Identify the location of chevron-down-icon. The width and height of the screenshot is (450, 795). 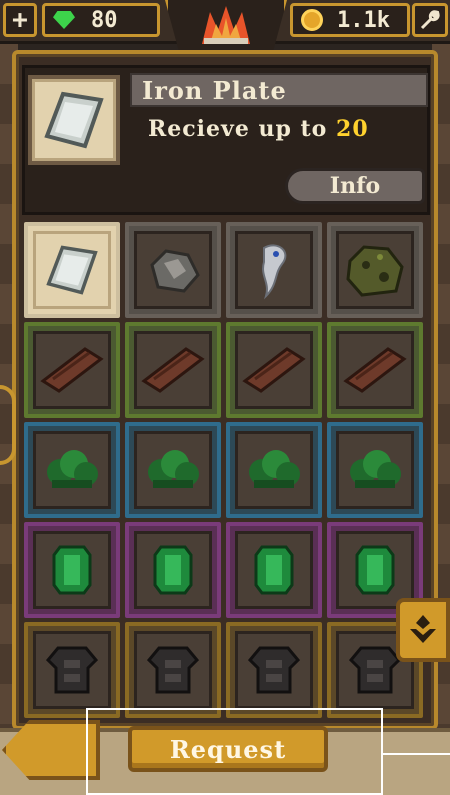
(423, 629).